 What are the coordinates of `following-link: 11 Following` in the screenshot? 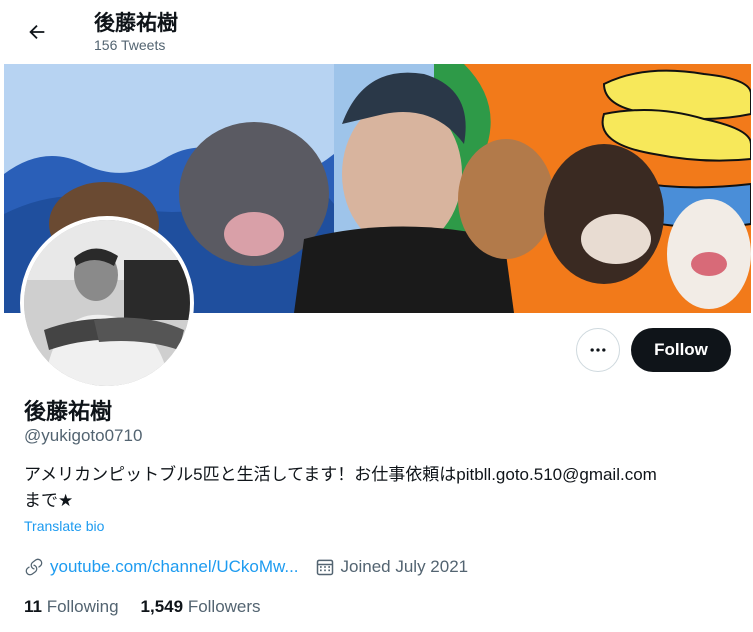 It's located at (71, 607).